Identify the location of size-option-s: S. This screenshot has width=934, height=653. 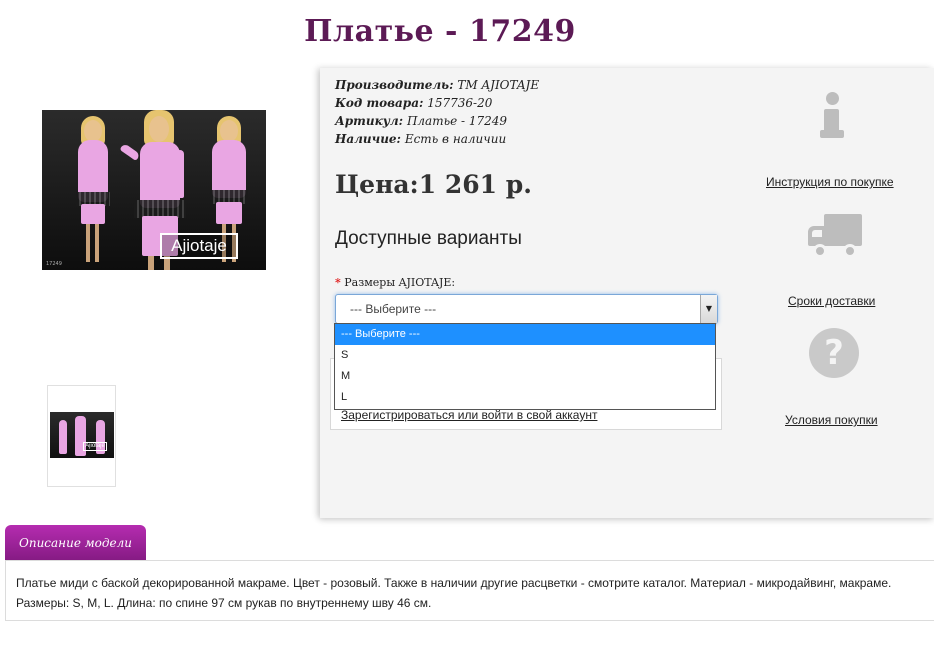
(525, 355).